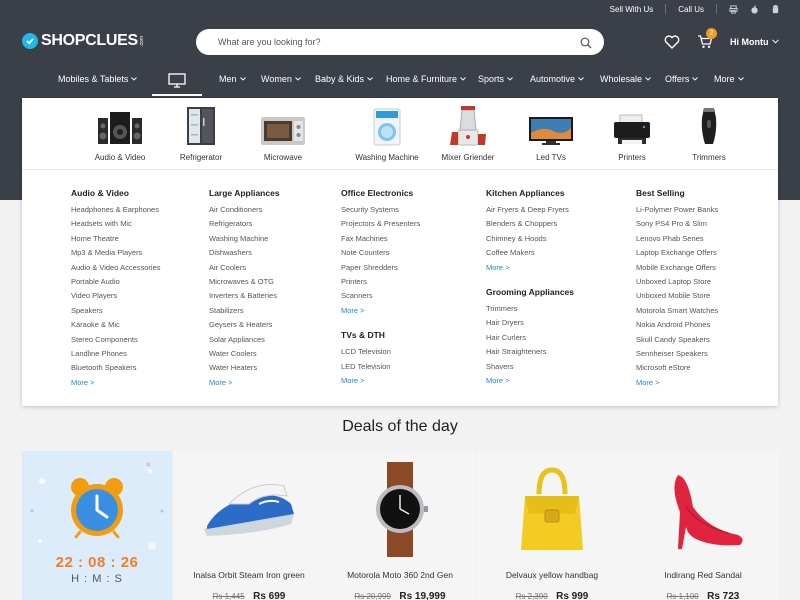 The width and height of the screenshot is (800, 600). Describe the element at coordinates (677, 212) in the screenshot. I see `menu-link: Li-Polymer Power Banks` at that location.